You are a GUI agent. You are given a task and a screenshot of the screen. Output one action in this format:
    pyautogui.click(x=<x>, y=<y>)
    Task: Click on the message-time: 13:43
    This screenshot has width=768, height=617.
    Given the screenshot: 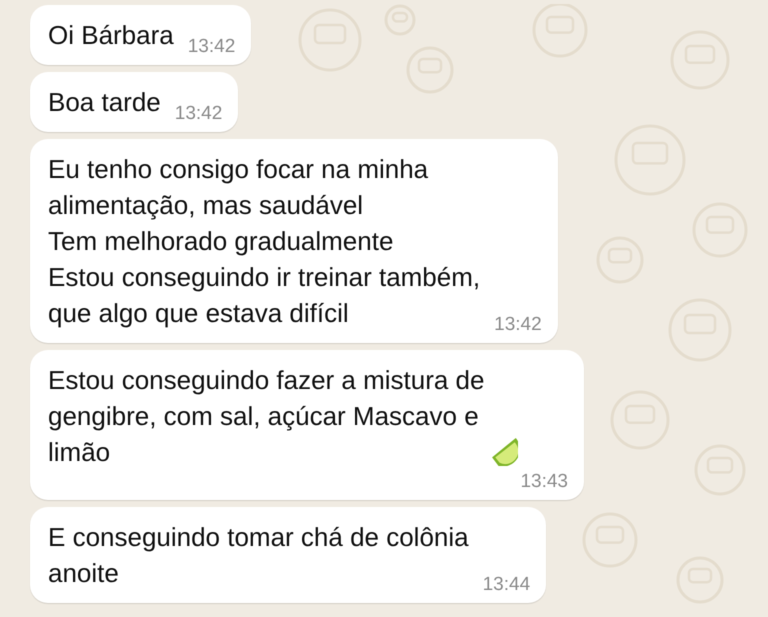 What is the action you would take?
    pyautogui.click(x=544, y=482)
    